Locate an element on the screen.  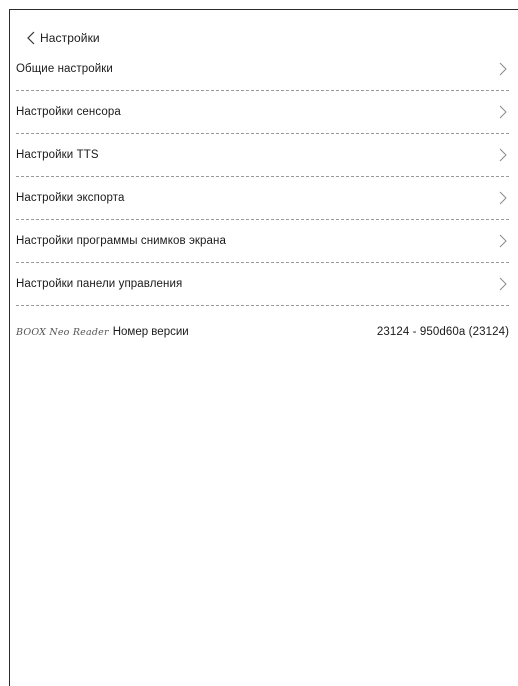
menu-item-export-settings: Настройки экспорта is located at coordinates (262, 198).